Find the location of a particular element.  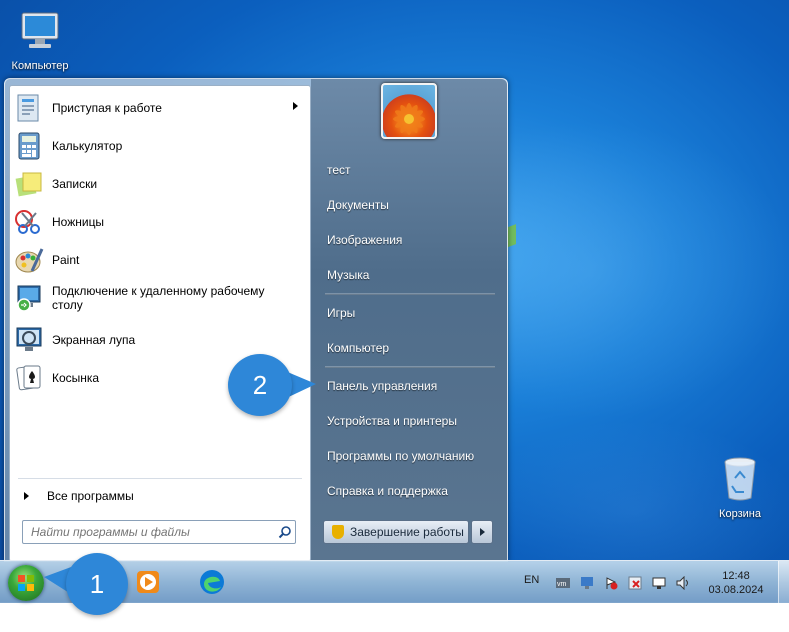

program-getting-started: Приступая к работе is located at coordinates (159, 108).